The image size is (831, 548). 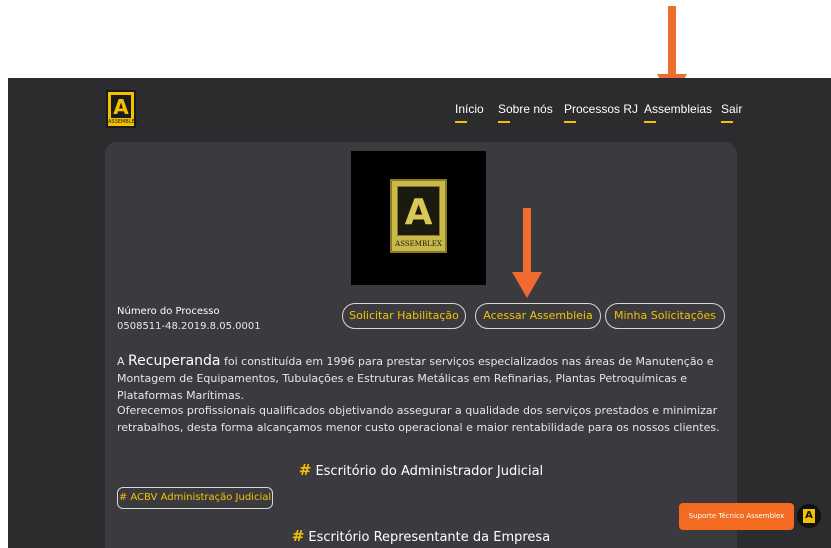 What do you see at coordinates (527, 254) in the screenshot?
I see `annotation-arrow-acessar-assembleia` at bounding box center [527, 254].